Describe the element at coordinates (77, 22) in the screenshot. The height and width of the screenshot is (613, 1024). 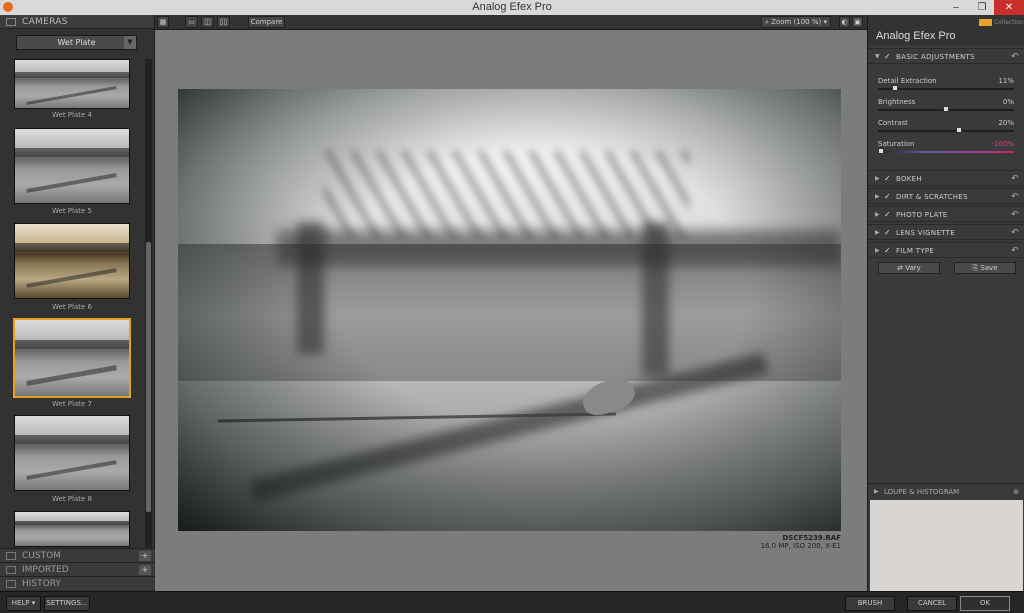
I see `cameras-header: CAMERAS` at that location.